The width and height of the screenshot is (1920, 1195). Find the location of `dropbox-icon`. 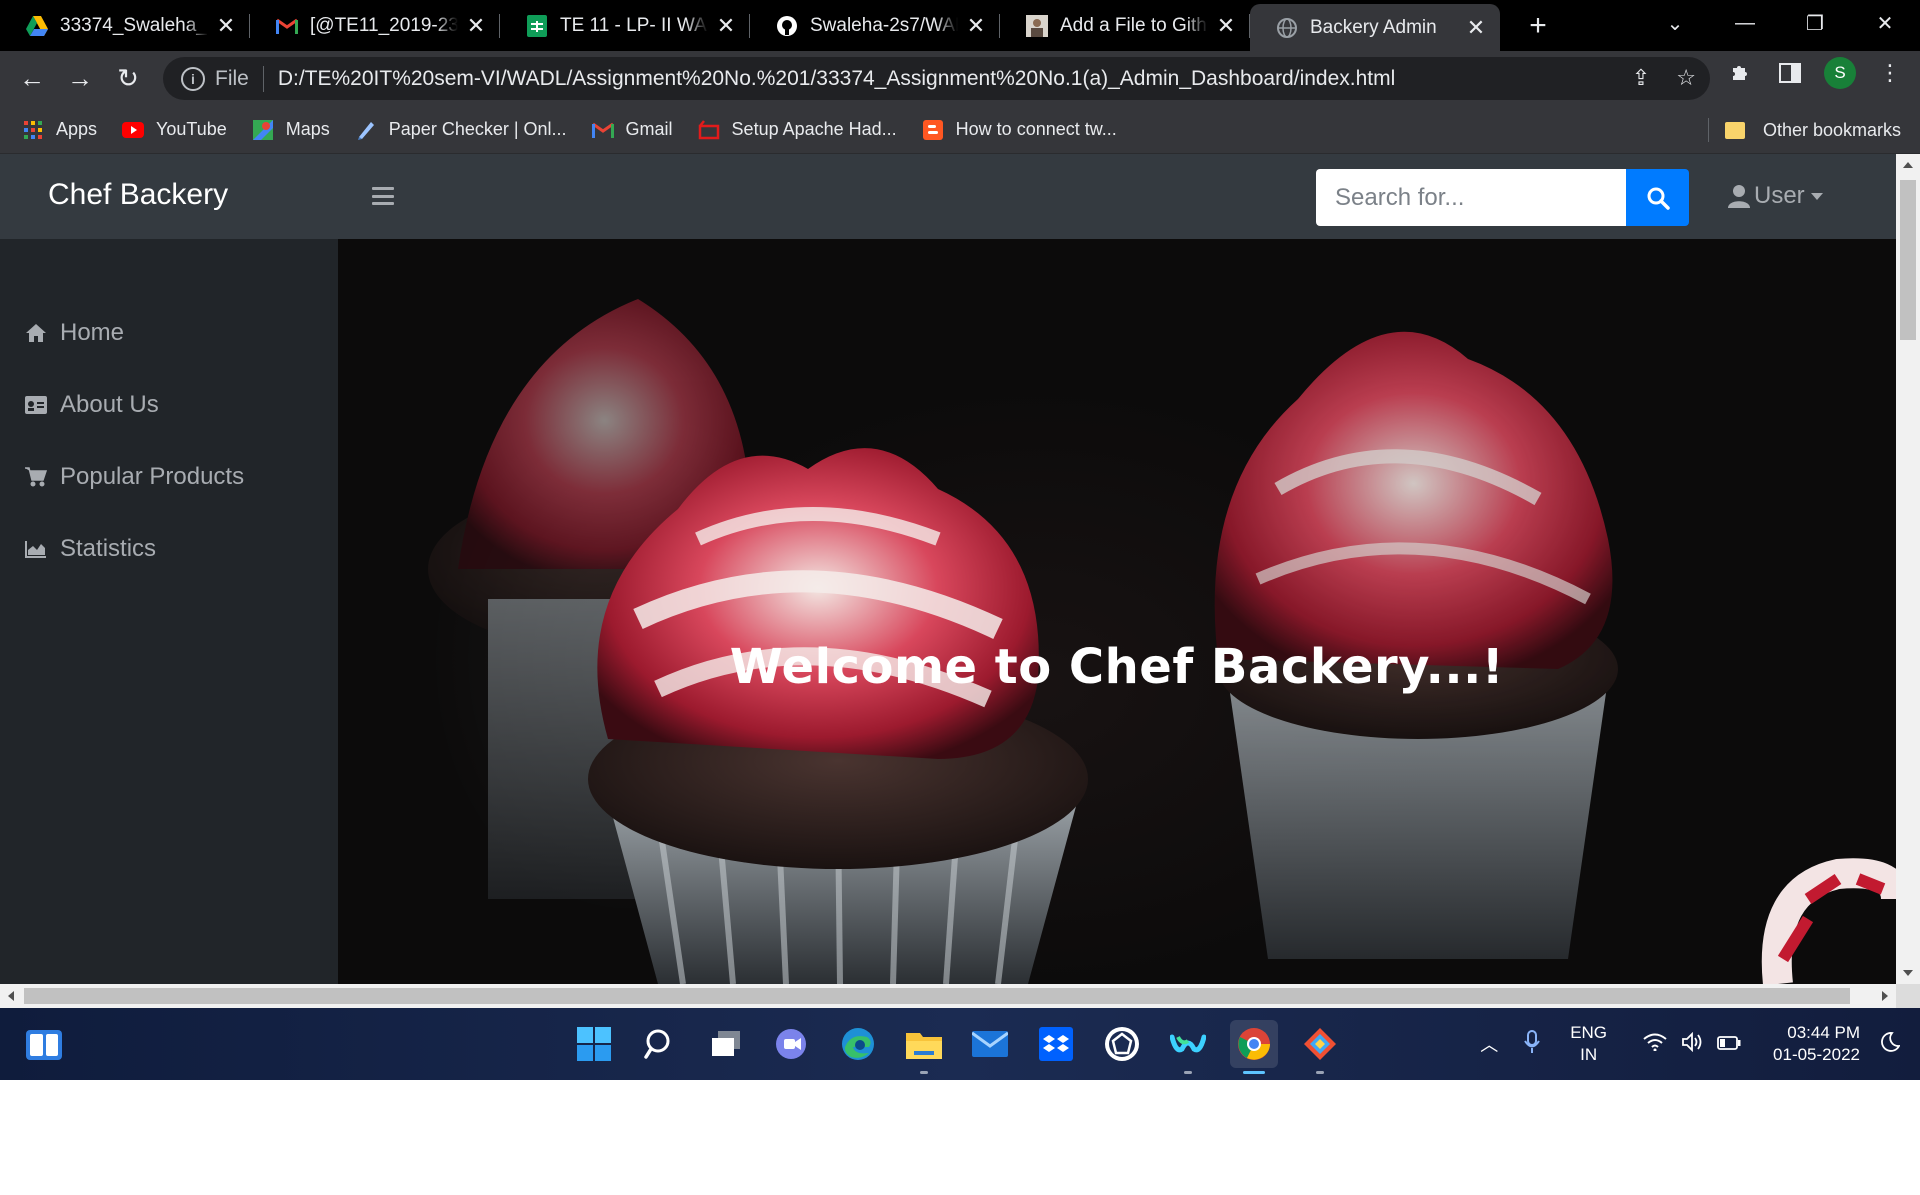

dropbox-icon is located at coordinates (1056, 1044).